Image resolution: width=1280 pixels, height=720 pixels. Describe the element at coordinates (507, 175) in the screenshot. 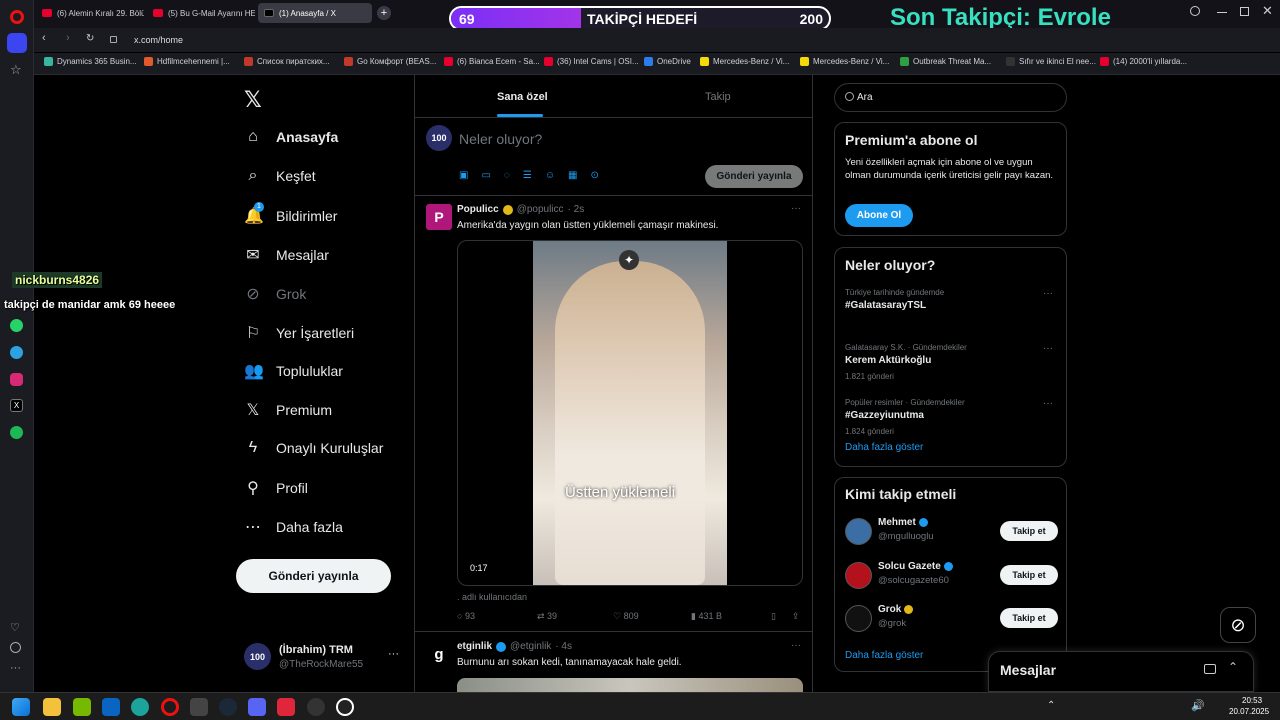

I see `grok-compose-icon: ◌` at that location.